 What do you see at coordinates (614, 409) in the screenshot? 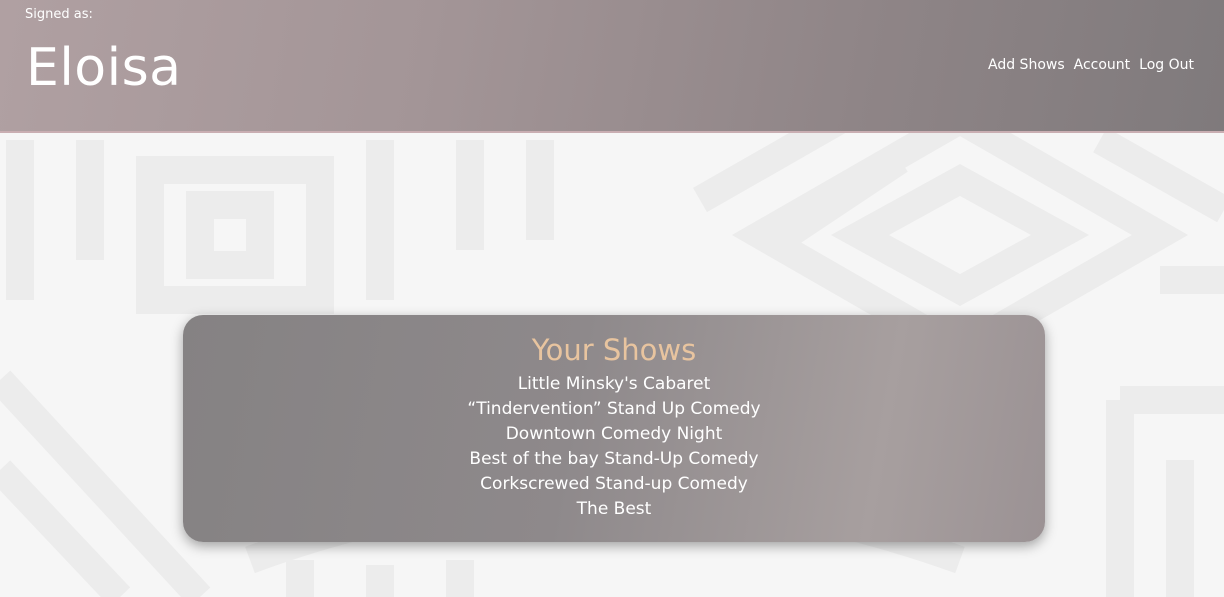
I see `show-item-tindervention: “Tindervention” Stand Up Comedy` at bounding box center [614, 409].